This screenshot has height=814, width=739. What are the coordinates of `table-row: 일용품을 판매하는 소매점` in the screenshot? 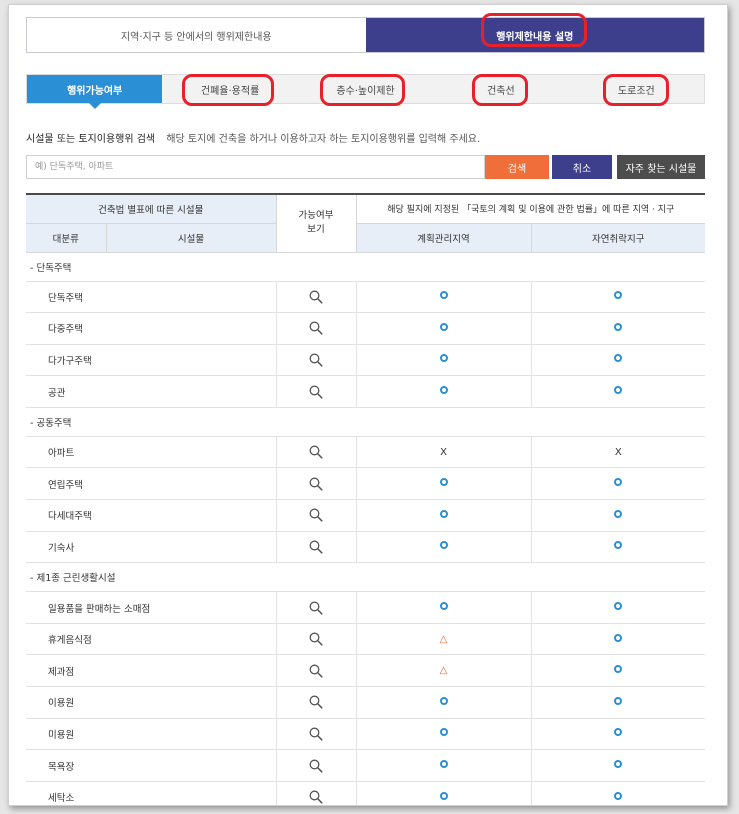 It's located at (366, 607).